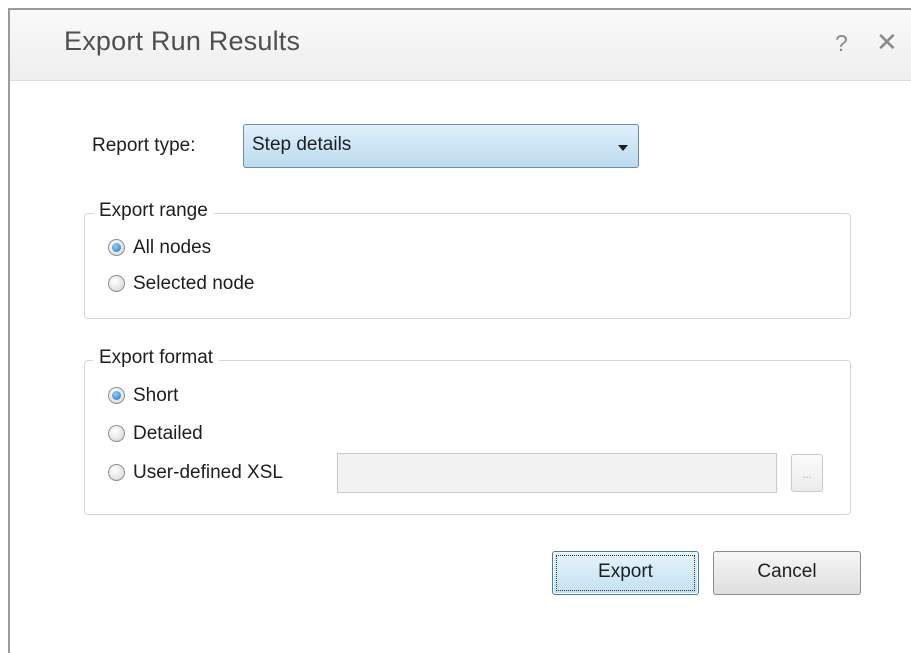 The height and width of the screenshot is (653, 911). I want to click on focus-ring, so click(625, 573).